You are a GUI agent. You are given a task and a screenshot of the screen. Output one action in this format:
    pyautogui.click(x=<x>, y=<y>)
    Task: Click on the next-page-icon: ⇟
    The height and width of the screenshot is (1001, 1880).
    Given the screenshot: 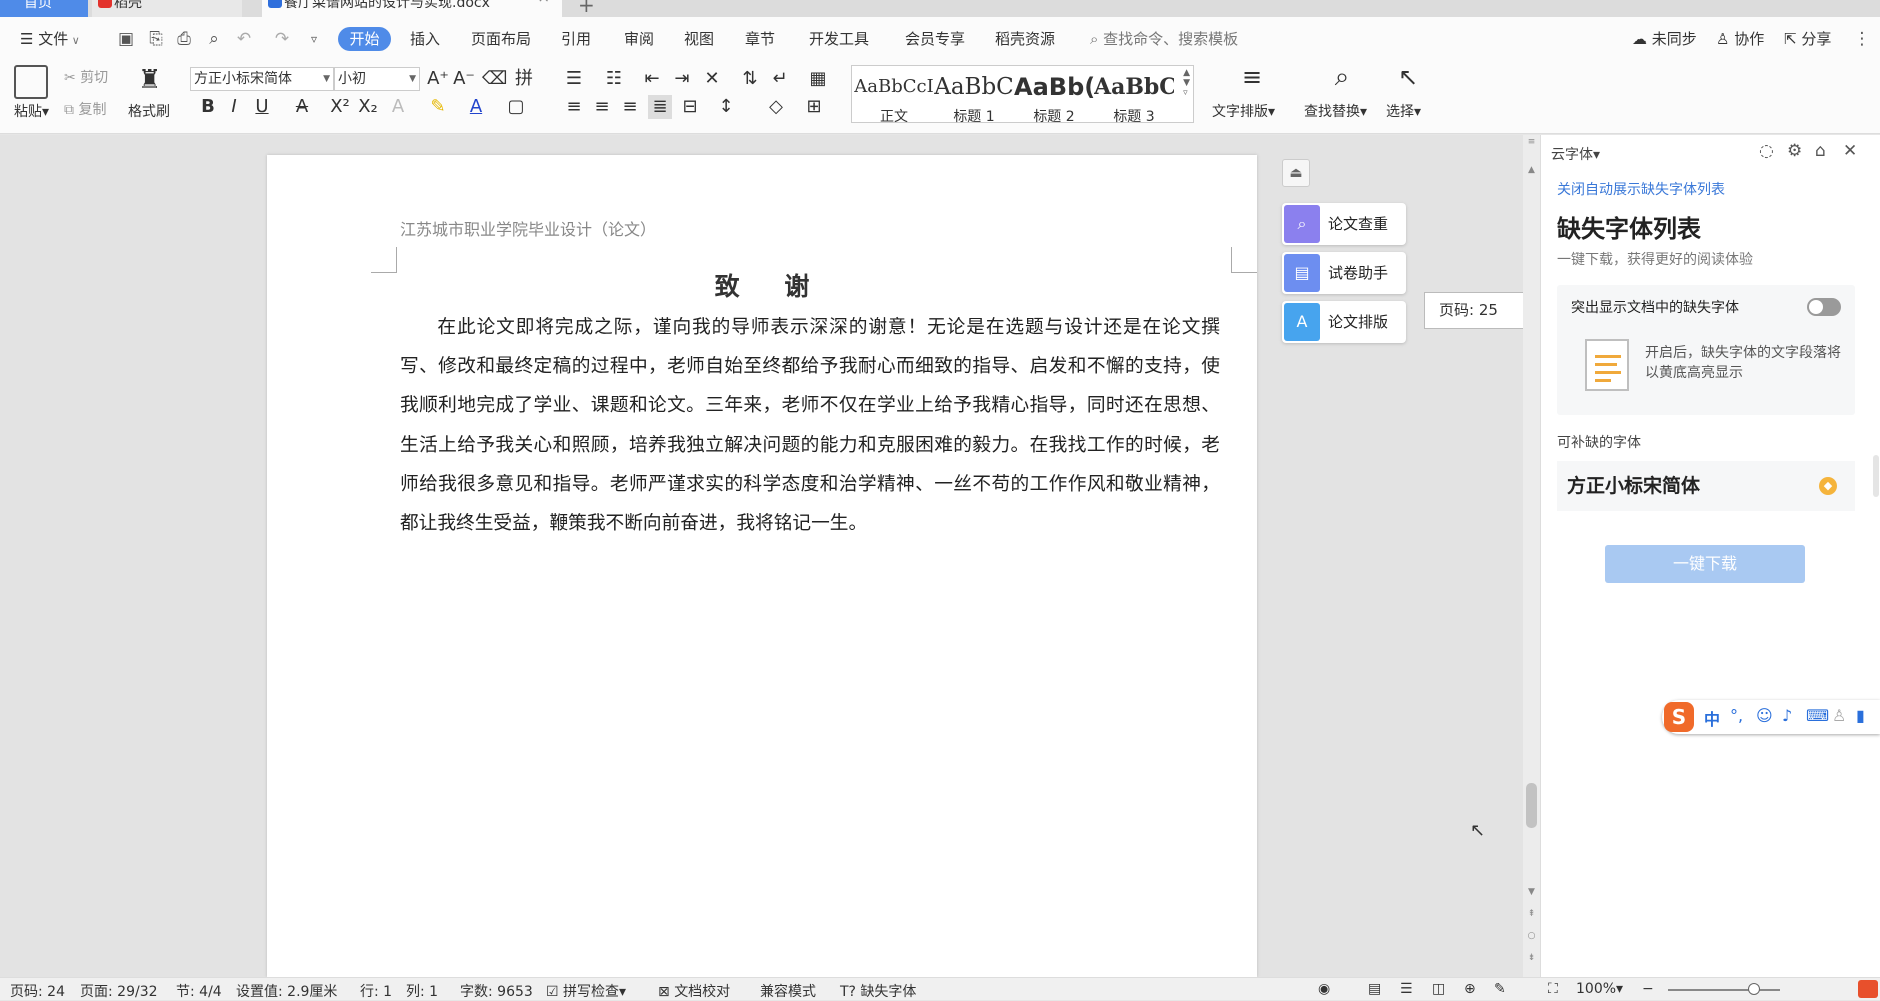 What is the action you would take?
    pyautogui.click(x=1531, y=958)
    